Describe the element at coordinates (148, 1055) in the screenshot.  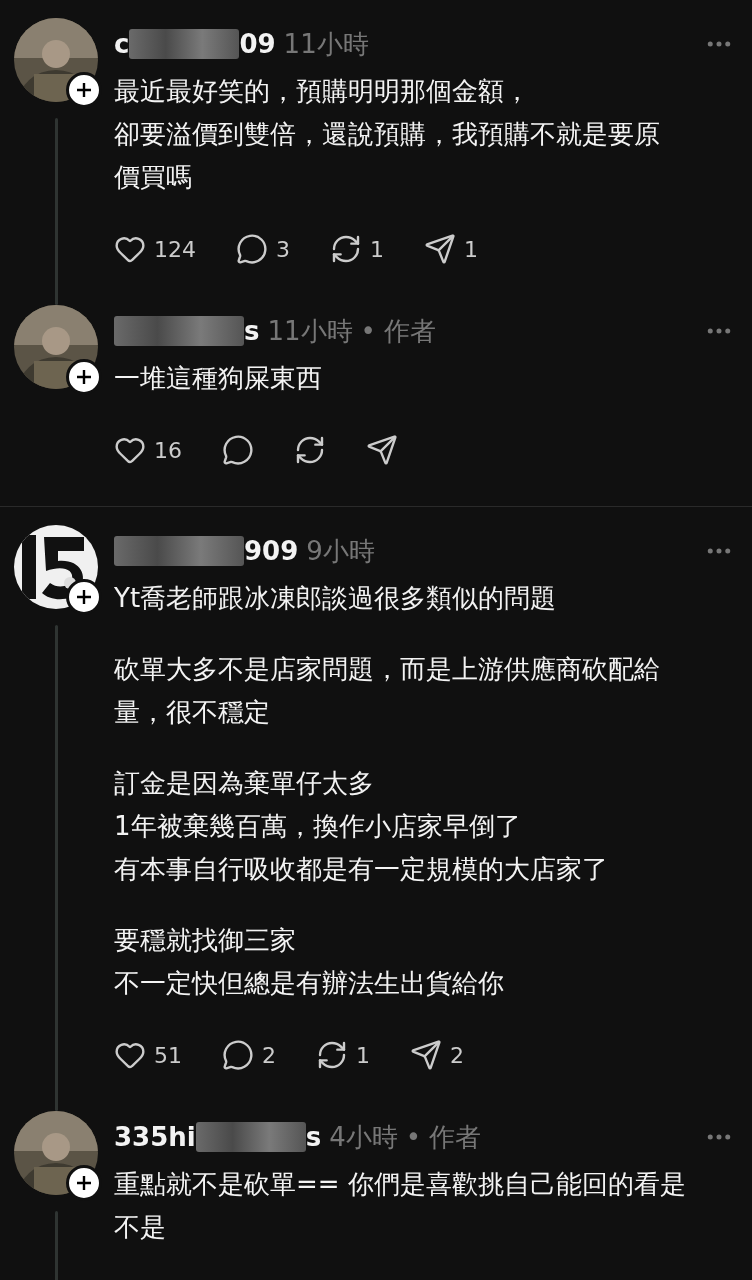
I see `like-button: 51` at that location.